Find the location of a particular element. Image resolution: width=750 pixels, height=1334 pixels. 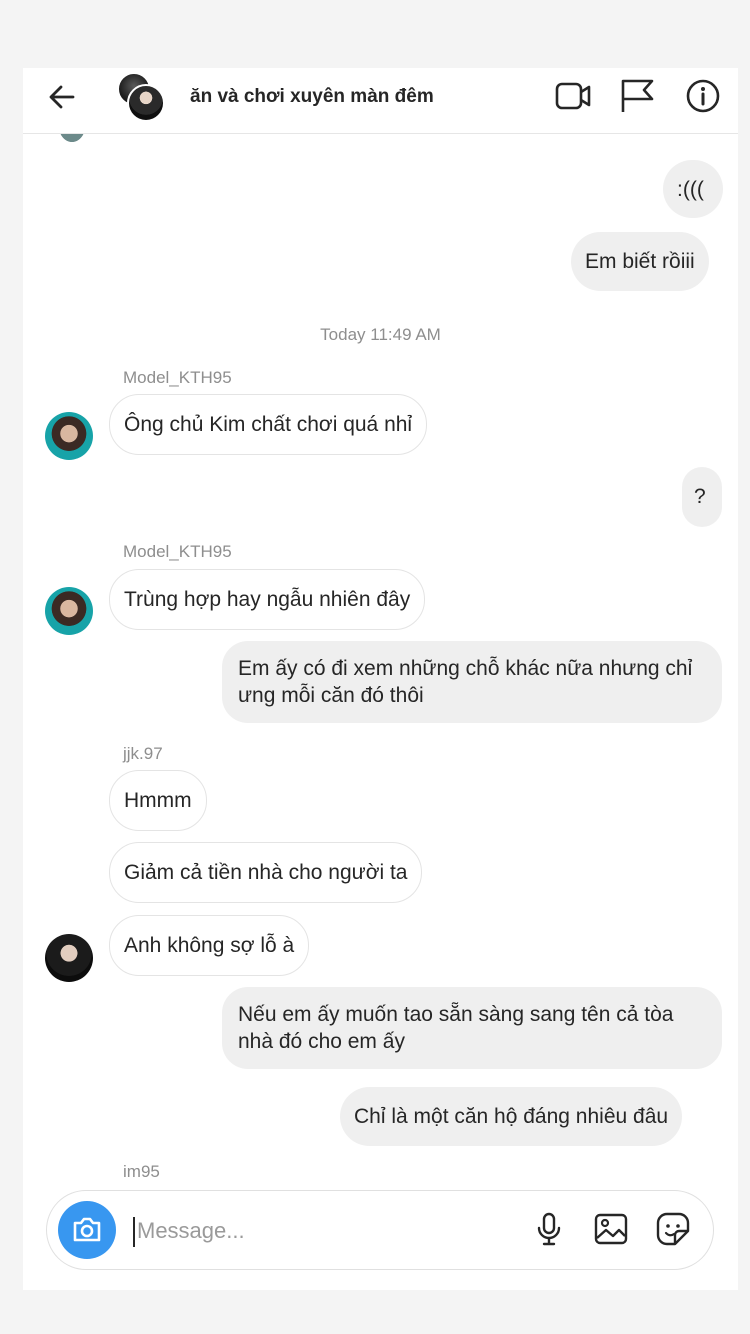

message-text: Ông chủ Kim chất chơi quá nhỉ is located at coordinates (268, 424).